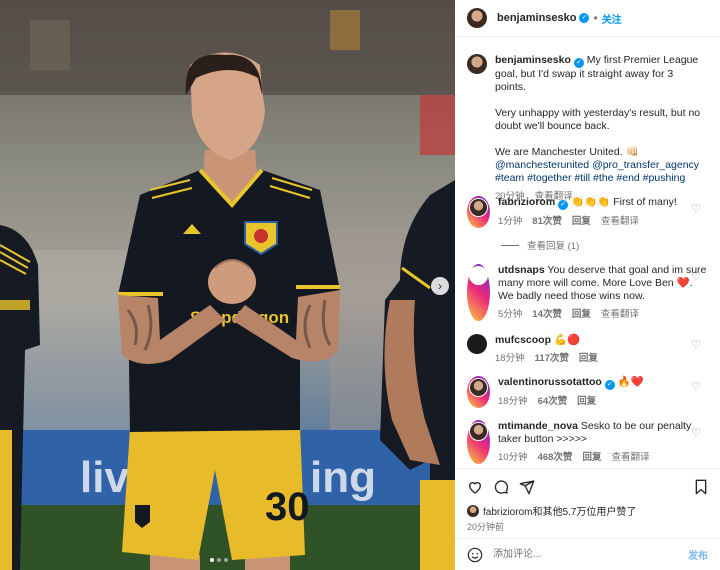  I want to click on likes-summary-text: fabriziorom和其他5.7万位用户赞了, so click(559, 510).